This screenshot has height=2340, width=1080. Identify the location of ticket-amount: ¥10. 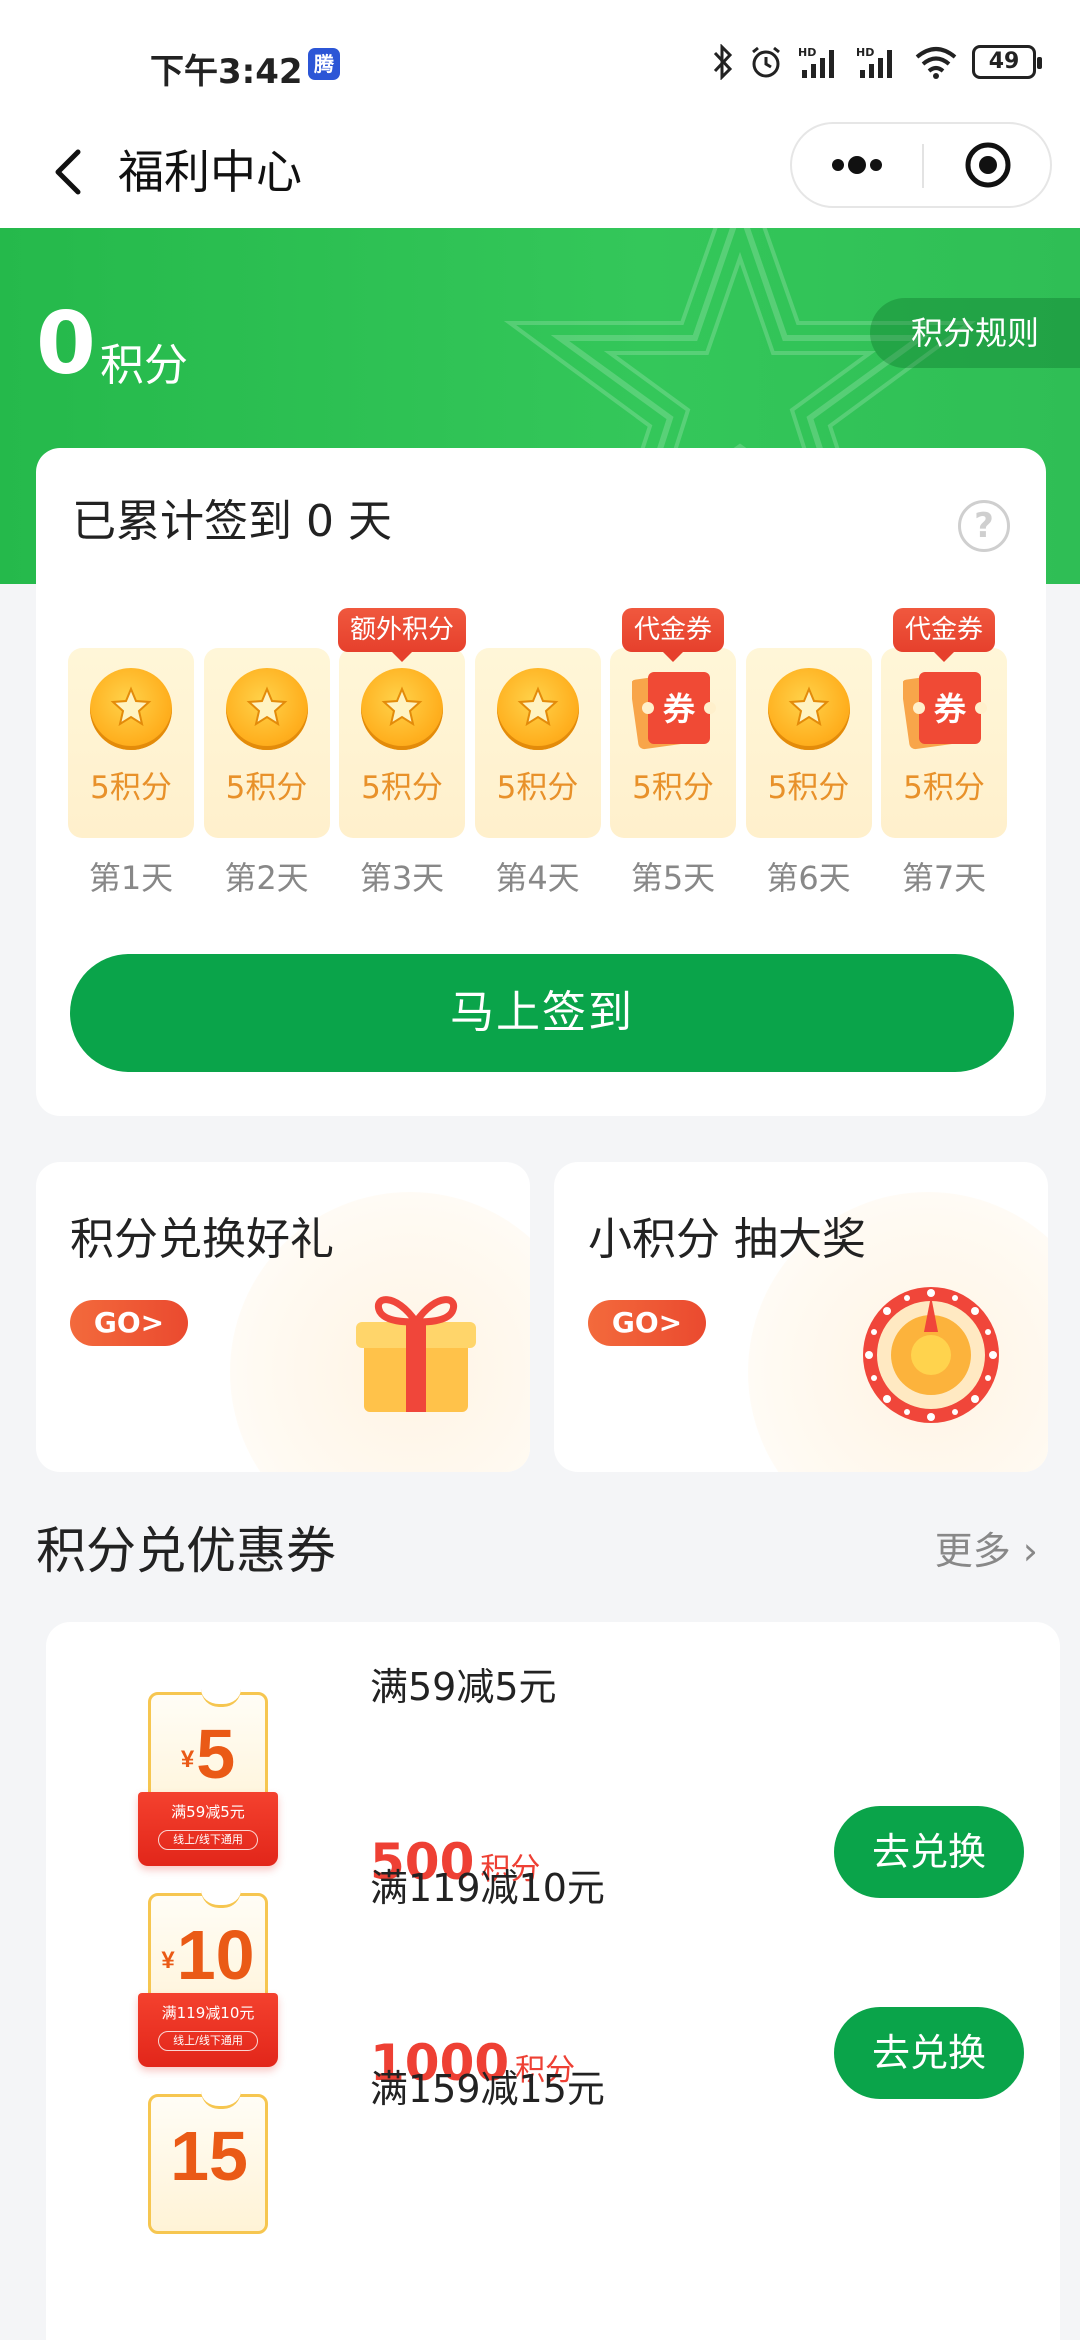
(208, 1958).